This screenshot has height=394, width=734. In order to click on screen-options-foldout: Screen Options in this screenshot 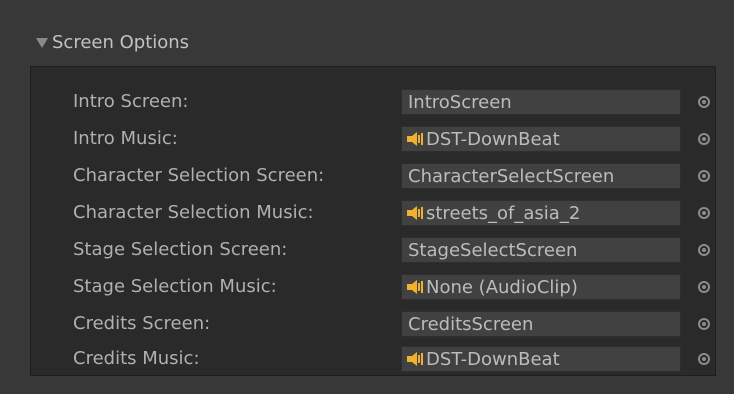, I will do `click(368, 42)`.